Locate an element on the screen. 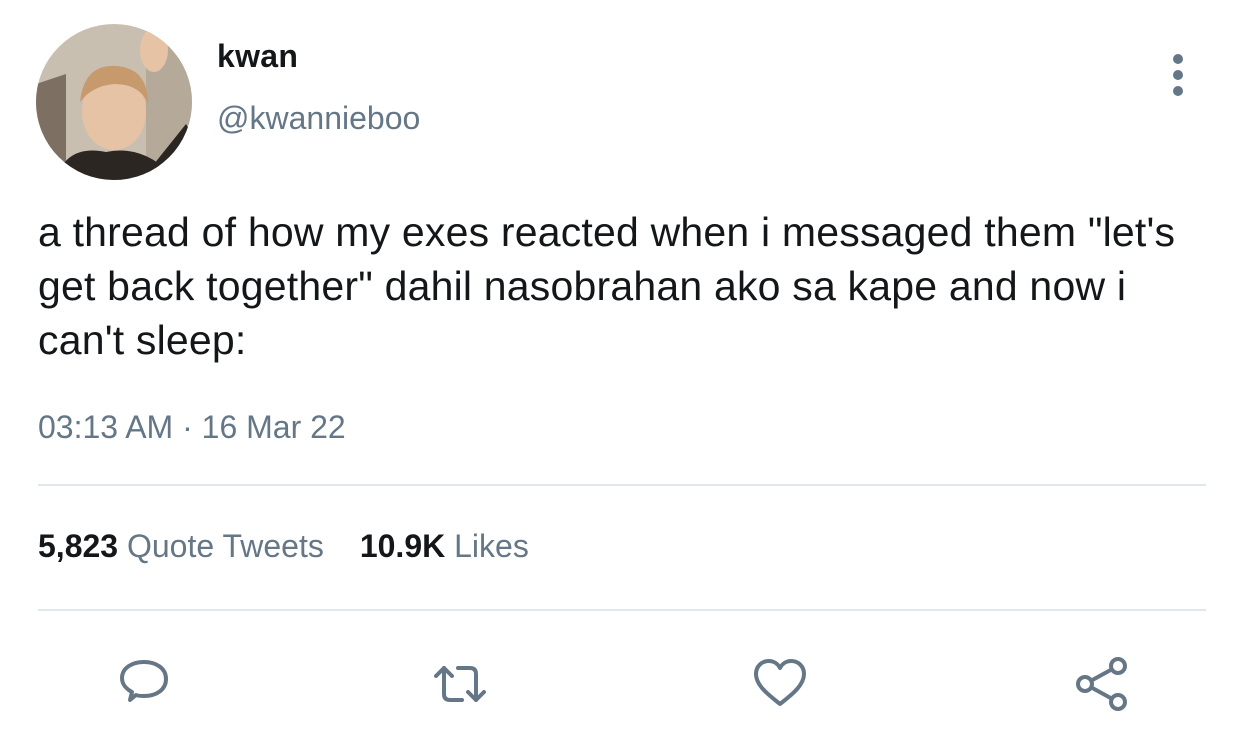 This screenshot has width=1242, height=755. author-display-name: kwan is located at coordinates (257, 56).